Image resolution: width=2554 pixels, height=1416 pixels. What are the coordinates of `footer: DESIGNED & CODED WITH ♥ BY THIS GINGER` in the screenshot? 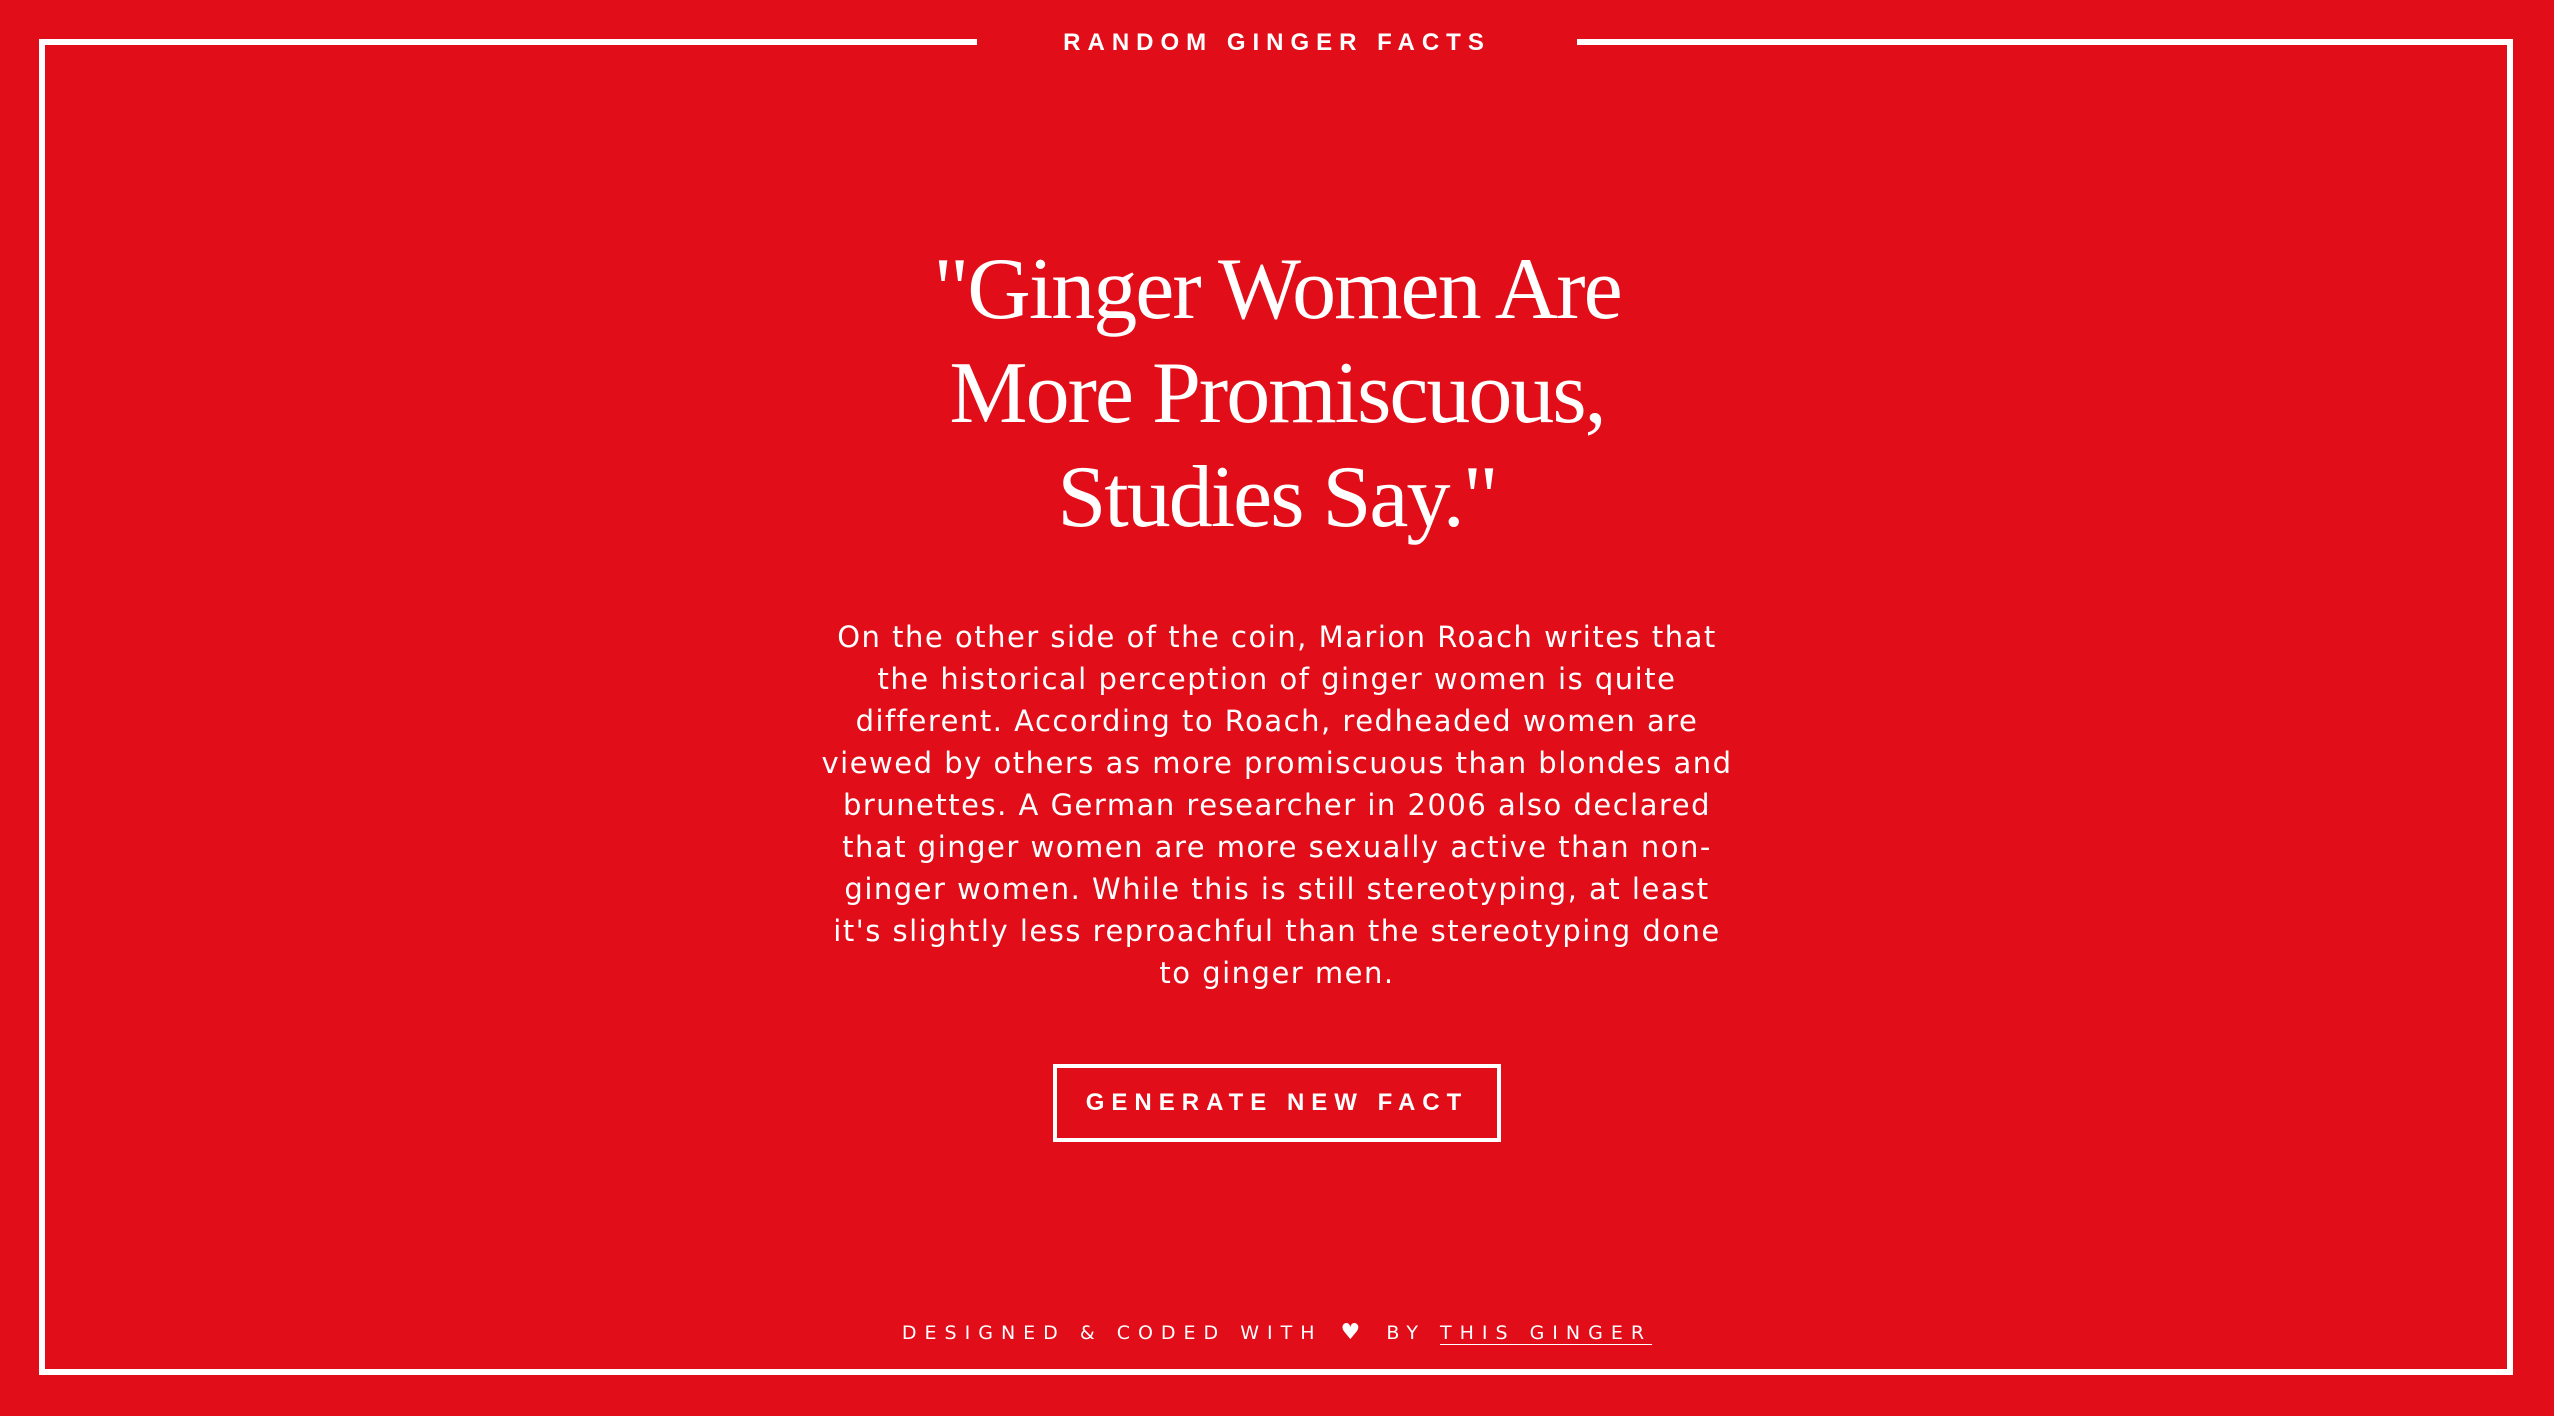 It's located at (1277, 1332).